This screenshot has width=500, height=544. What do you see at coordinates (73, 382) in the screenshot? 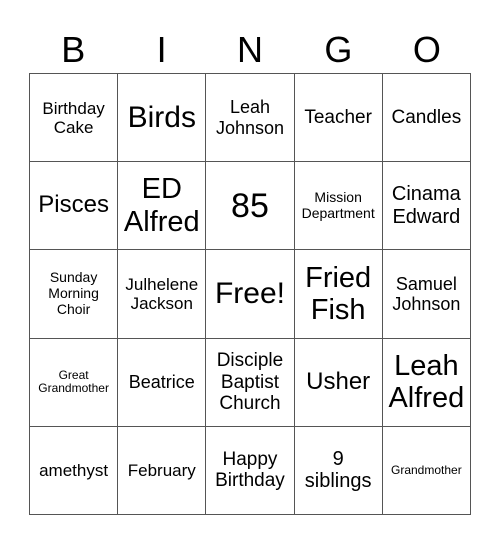
I see `bingo-cell: Great Grandmother` at bounding box center [73, 382].